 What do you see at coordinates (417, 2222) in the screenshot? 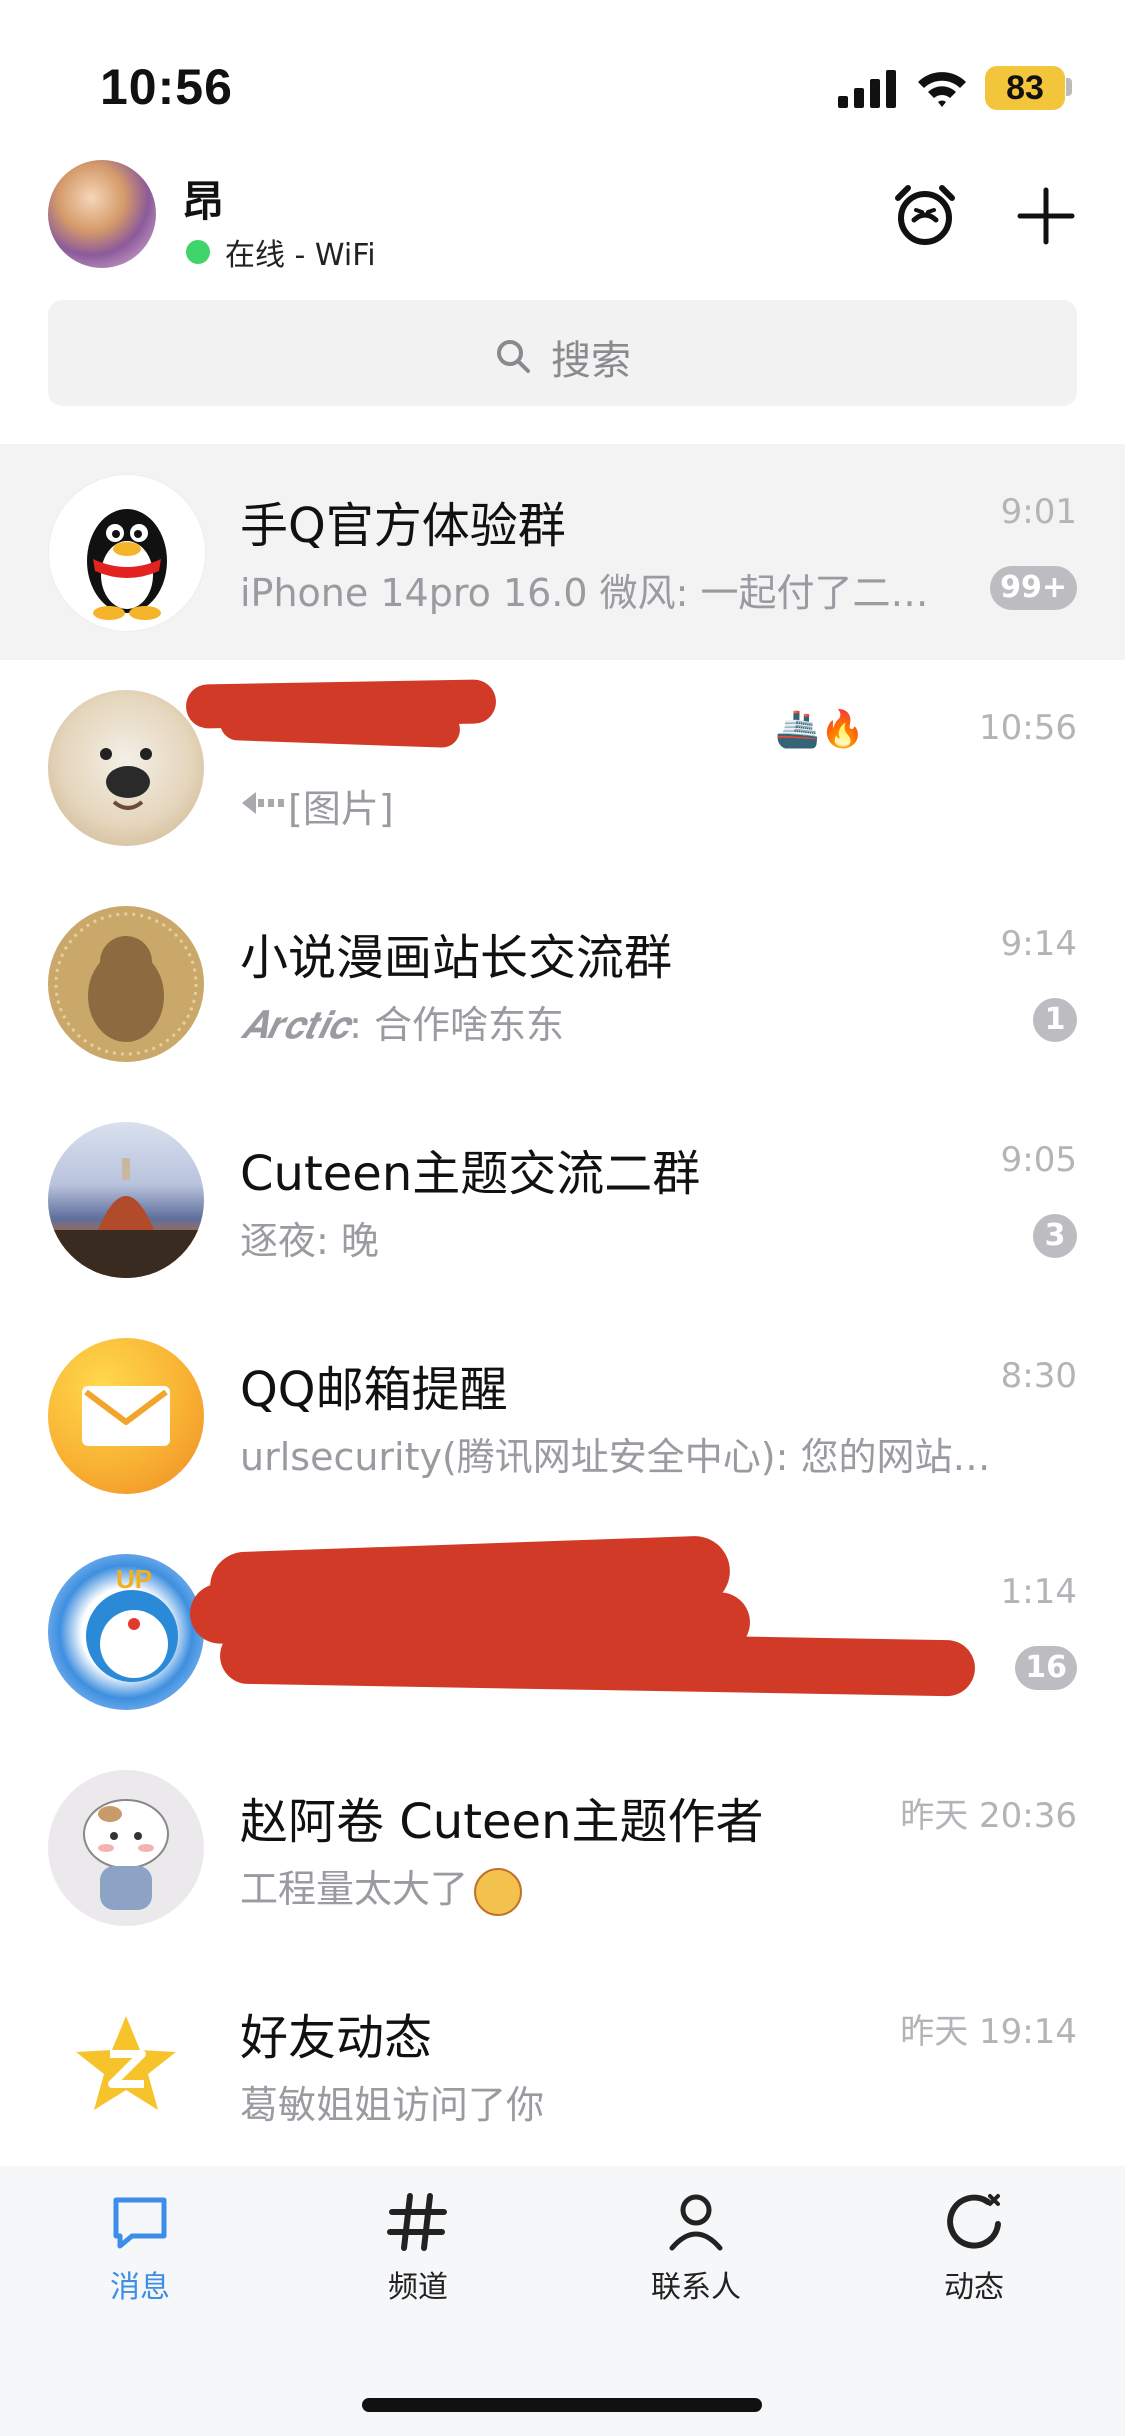
I see `hashtag-icon` at bounding box center [417, 2222].